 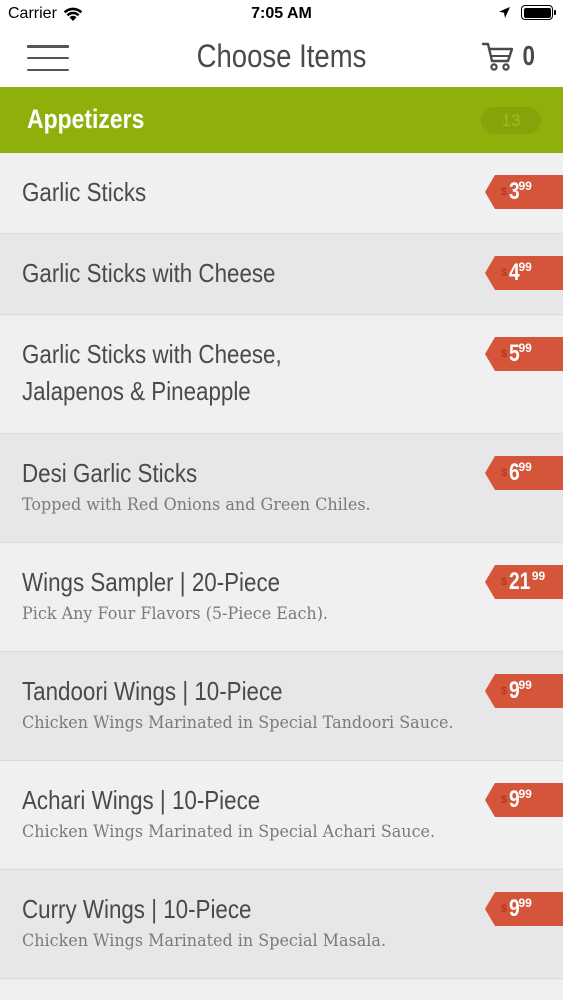 What do you see at coordinates (524, 473) in the screenshot?
I see `price-tag: $ 6 99` at bounding box center [524, 473].